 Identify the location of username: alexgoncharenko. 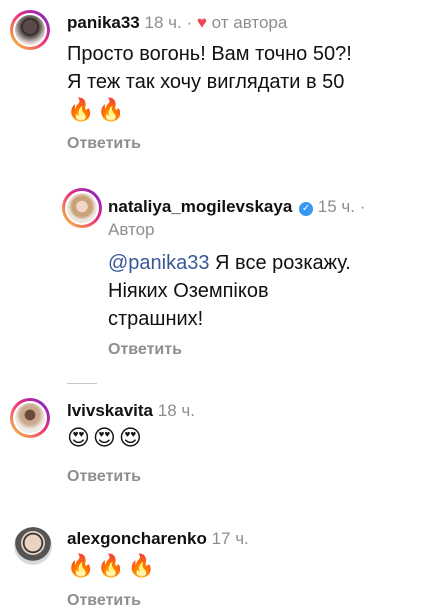
(137, 538).